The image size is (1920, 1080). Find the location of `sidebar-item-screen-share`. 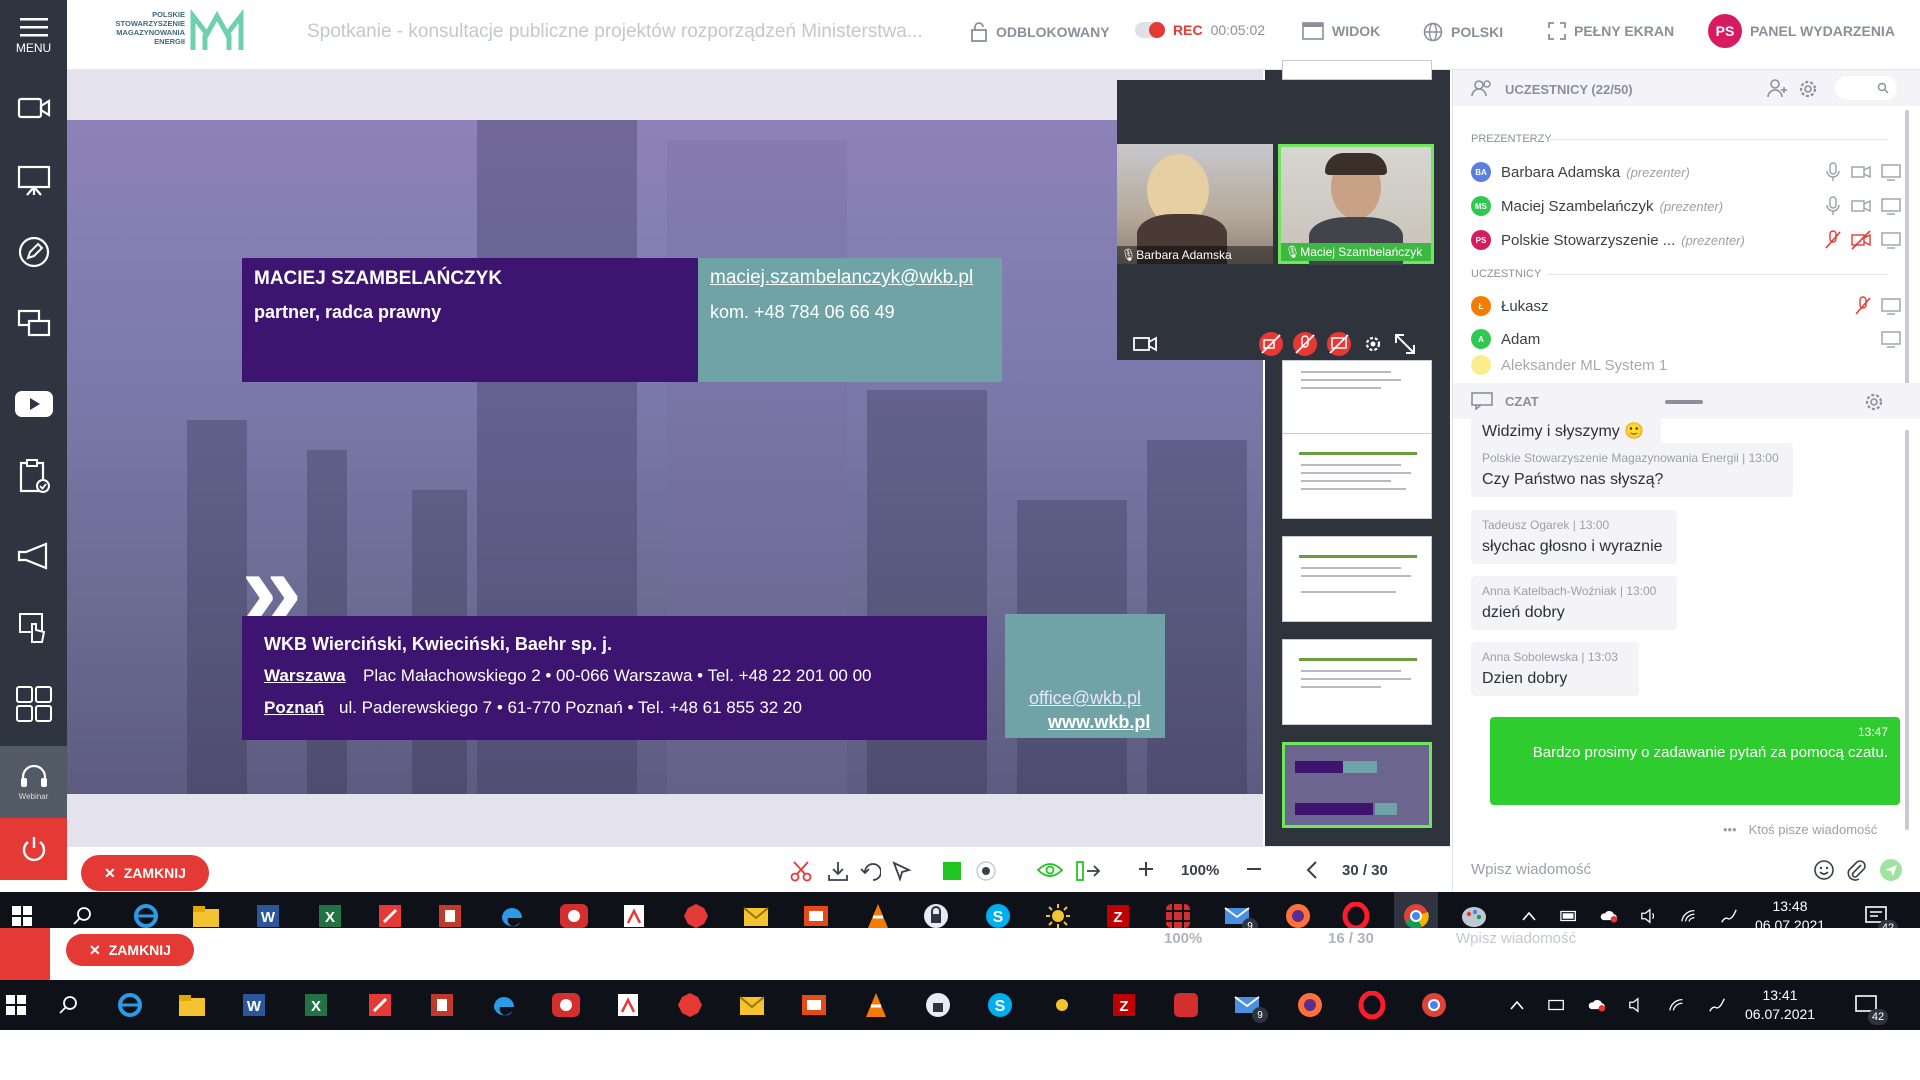

sidebar-item-screen-share is located at coordinates (33, 324).